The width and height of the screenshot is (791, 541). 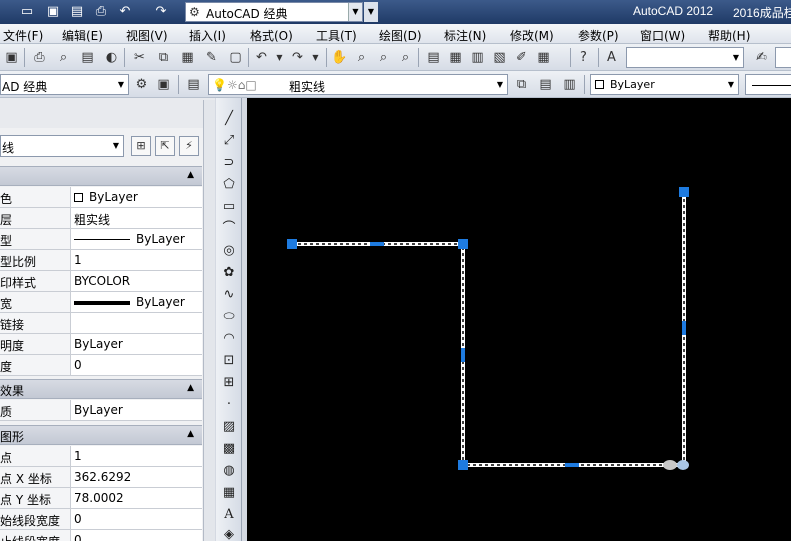 I want to click on property-row: 点 X 坐标 362.6292, so click(x=101, y=477).